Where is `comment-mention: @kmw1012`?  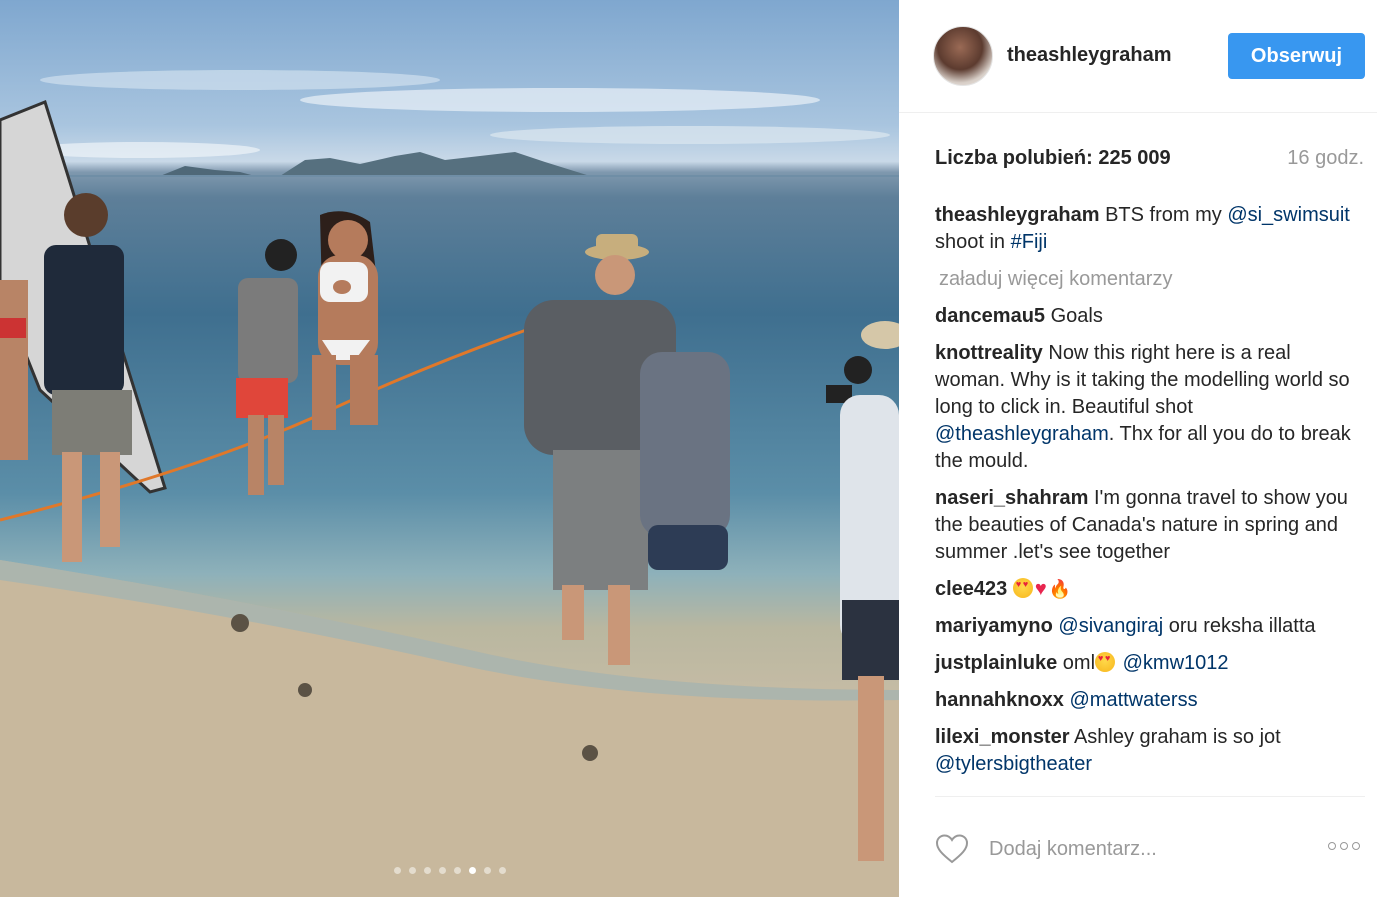 comment-mention: @kmw1012 is located at coordinates (1176, 663).